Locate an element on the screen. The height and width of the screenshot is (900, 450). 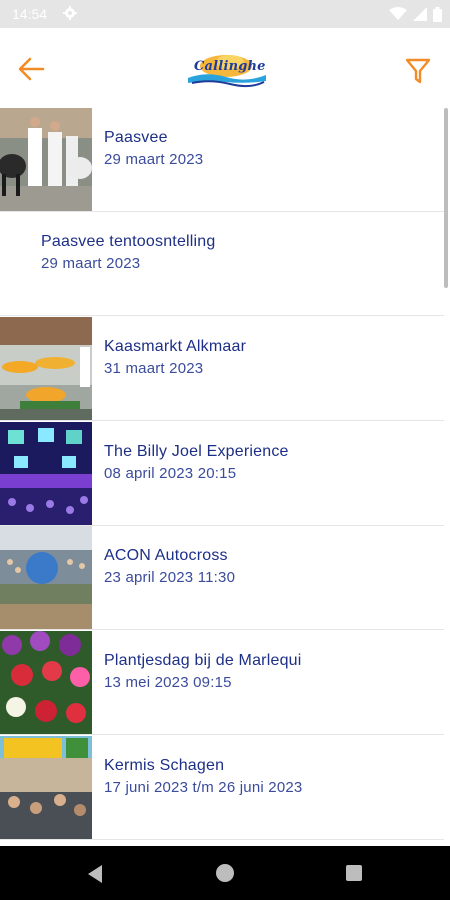
back-arrow-icon is located at coordinates (31, 69).